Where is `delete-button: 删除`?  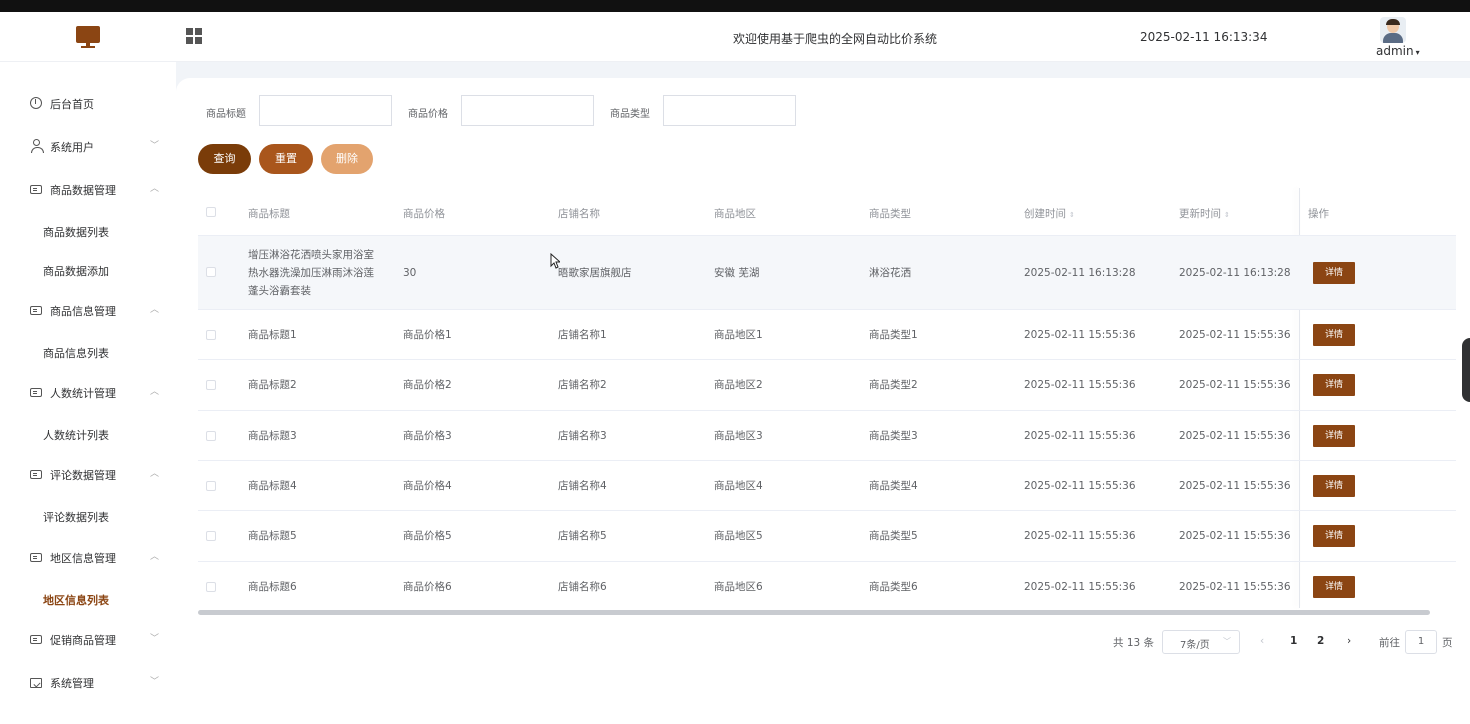 delete-button: 删除 is located at coordinates (347, 159).